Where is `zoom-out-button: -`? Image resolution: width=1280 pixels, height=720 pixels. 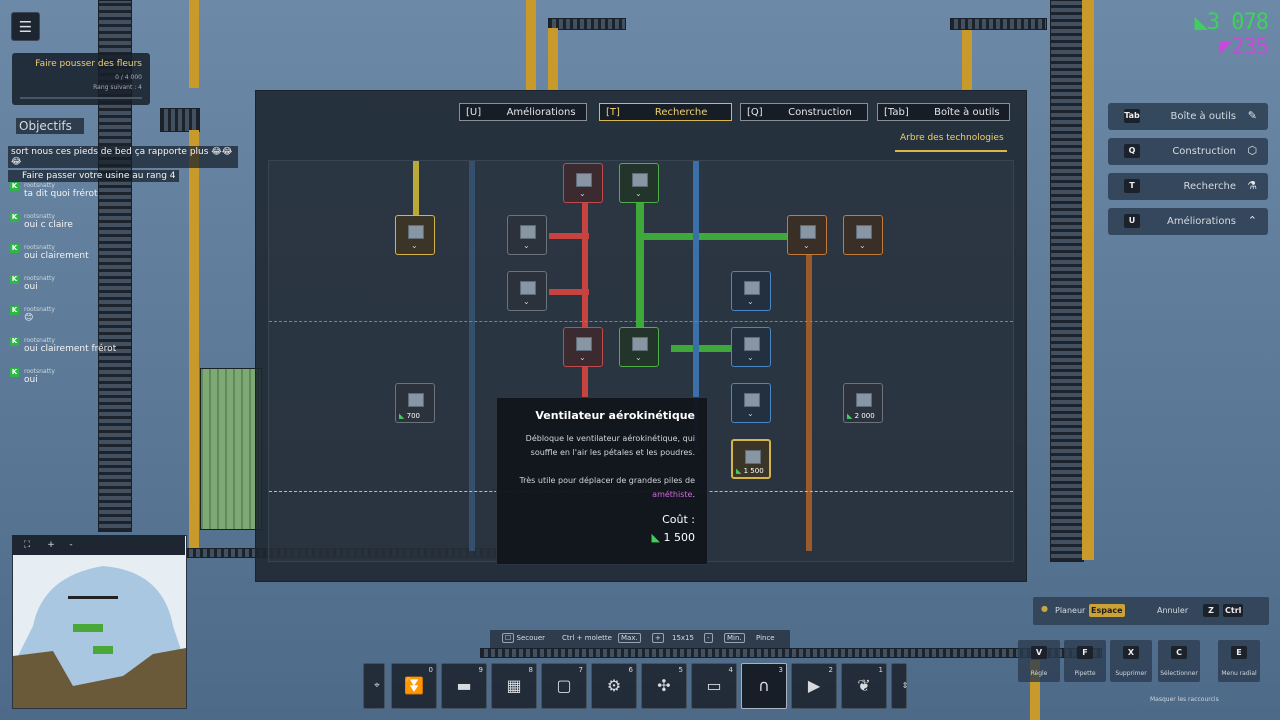 zoom-out-button: - is located at coordinates (71, 545).